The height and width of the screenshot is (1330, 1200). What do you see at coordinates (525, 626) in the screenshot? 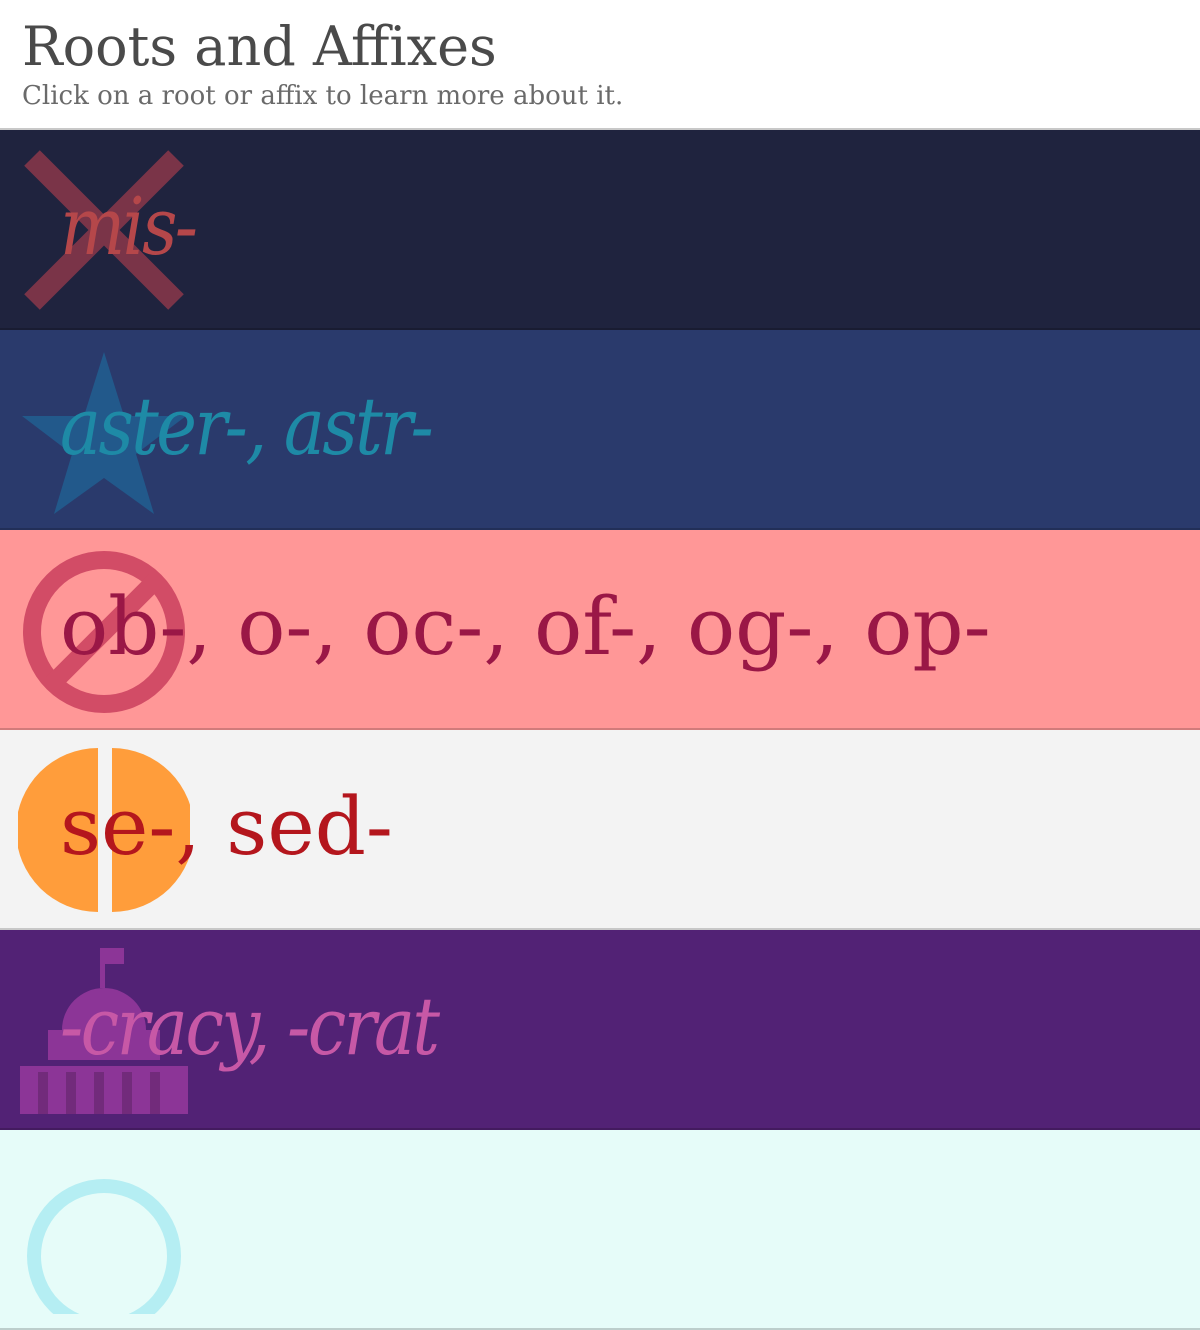
I see `affix-label: ob-, o-, oc-, of-, og-, op-` at bounding box center [525, 626].